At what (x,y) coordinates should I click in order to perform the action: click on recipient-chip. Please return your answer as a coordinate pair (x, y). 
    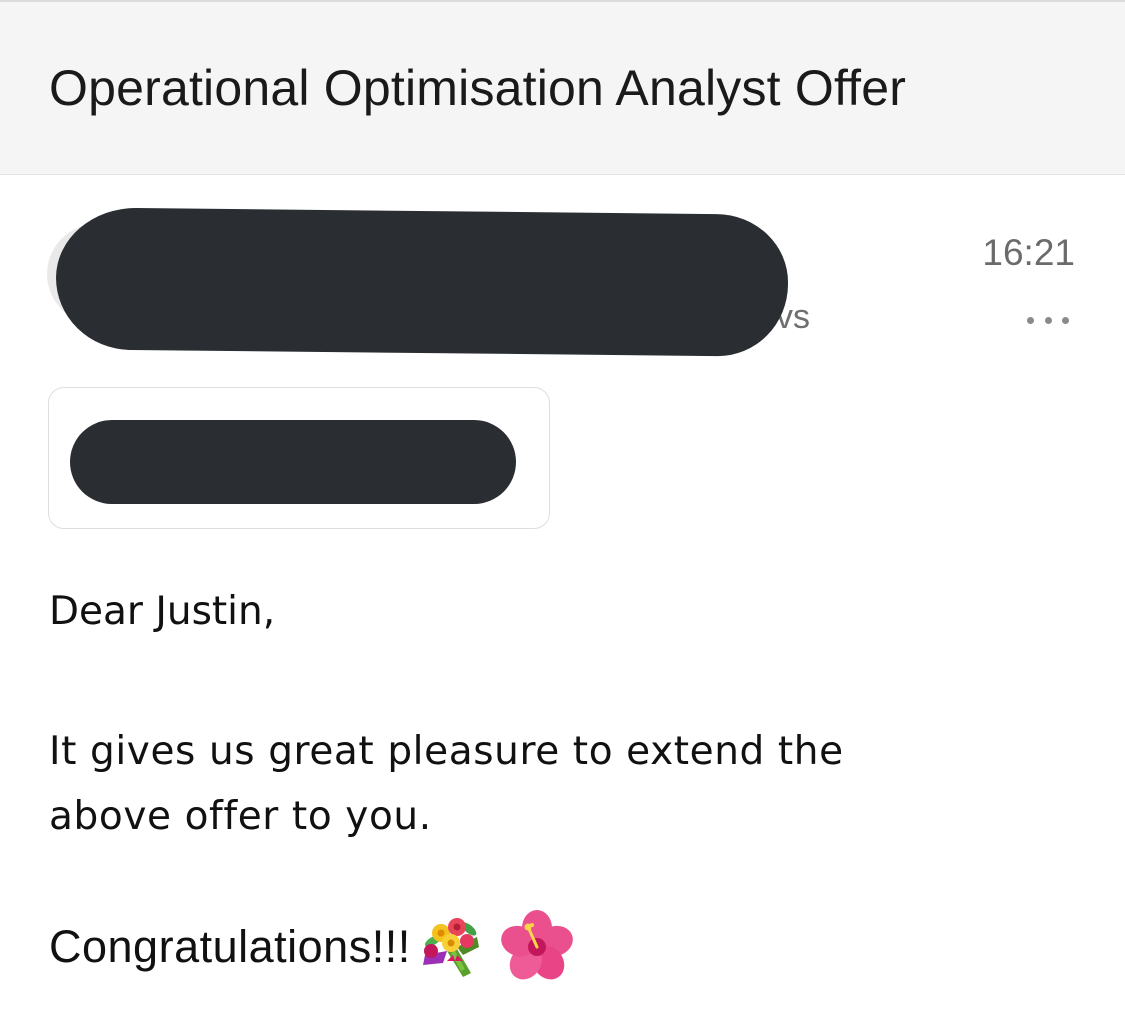
    Looking at the image, I should click on (299, 458).